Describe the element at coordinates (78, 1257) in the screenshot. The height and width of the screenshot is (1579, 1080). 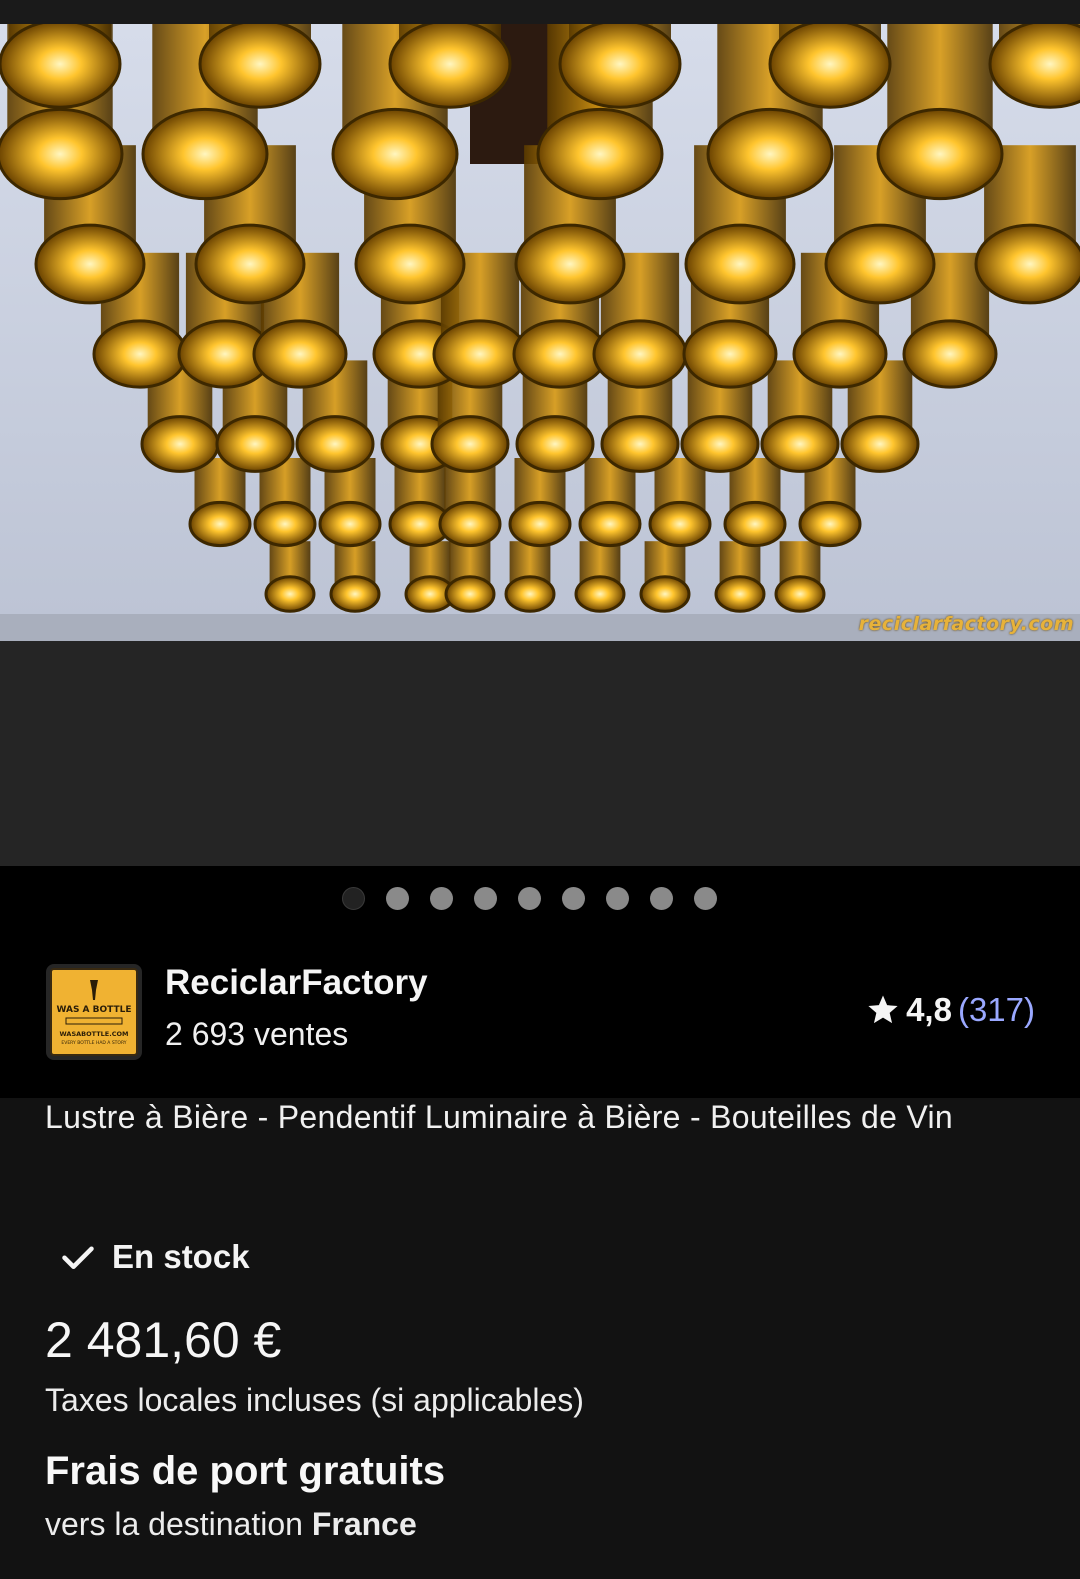
I see `check-icon` at that location.